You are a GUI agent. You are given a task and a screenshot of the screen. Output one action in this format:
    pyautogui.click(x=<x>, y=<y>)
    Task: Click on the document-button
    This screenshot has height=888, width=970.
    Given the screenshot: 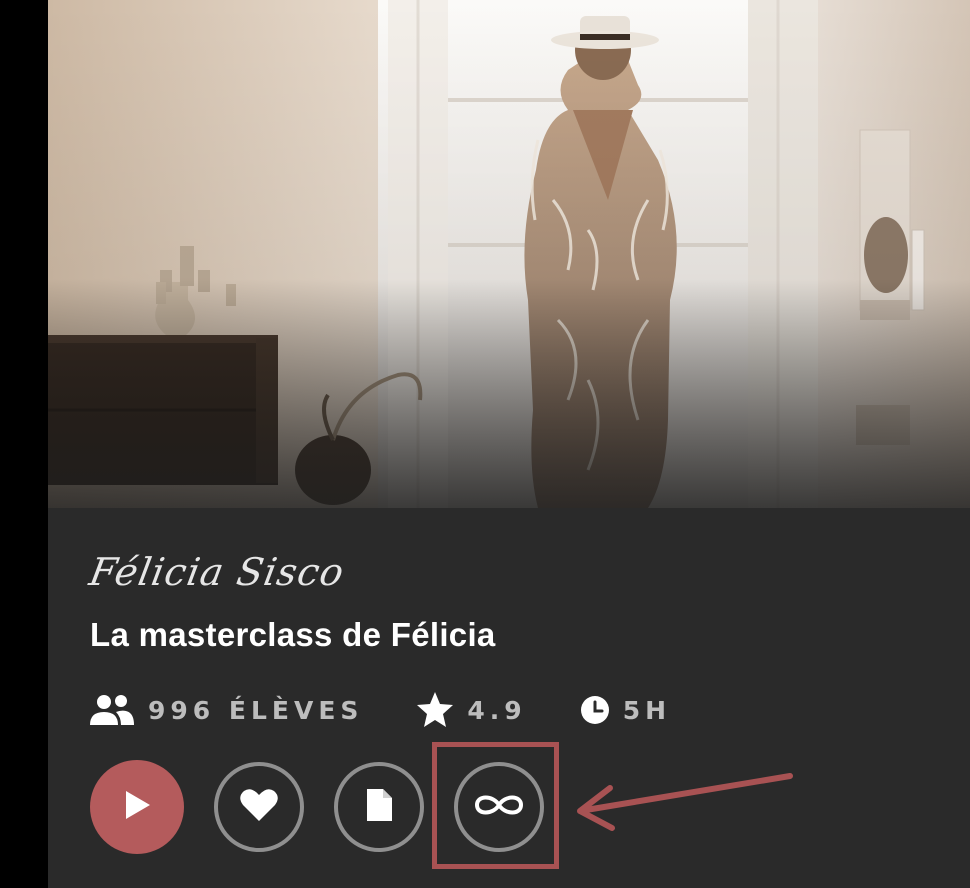 What is the action you would take?
    pyautogui.click(x=379, y=807)
    